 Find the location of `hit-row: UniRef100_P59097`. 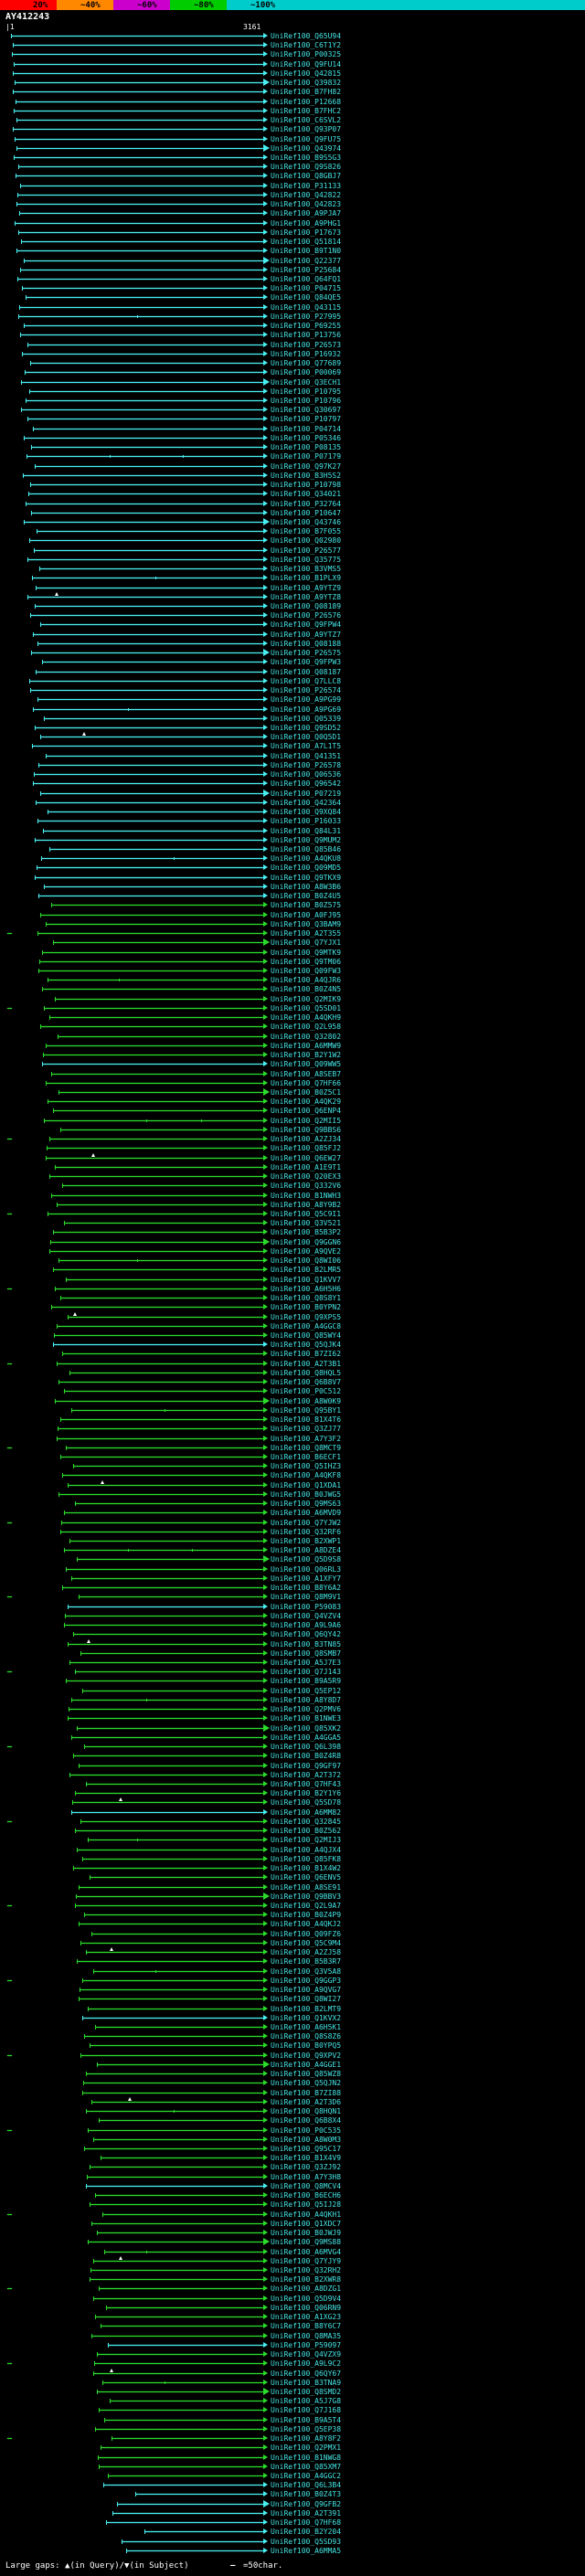

hit-row: UniRef100_P59097 is located at coordinates (293, 2344).